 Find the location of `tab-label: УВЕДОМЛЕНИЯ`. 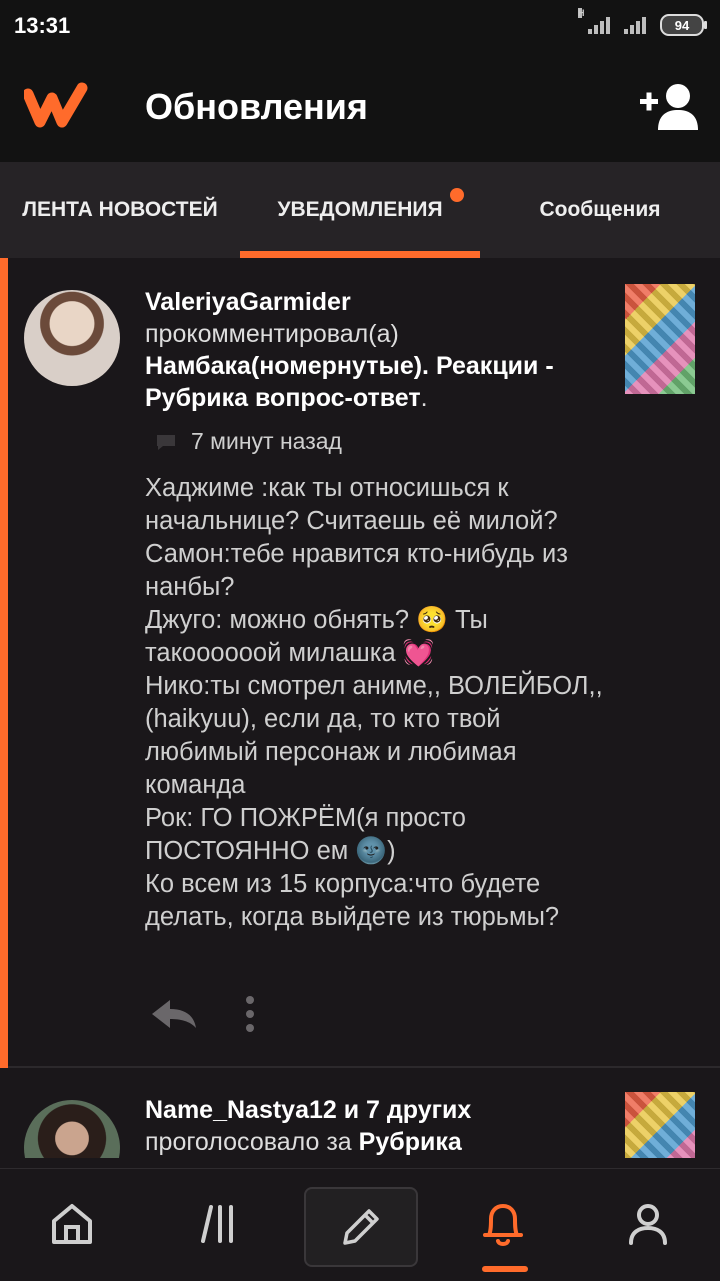

tab-label: УВЕДОМЛЕНИЯ is located at coordinates (360, 209).